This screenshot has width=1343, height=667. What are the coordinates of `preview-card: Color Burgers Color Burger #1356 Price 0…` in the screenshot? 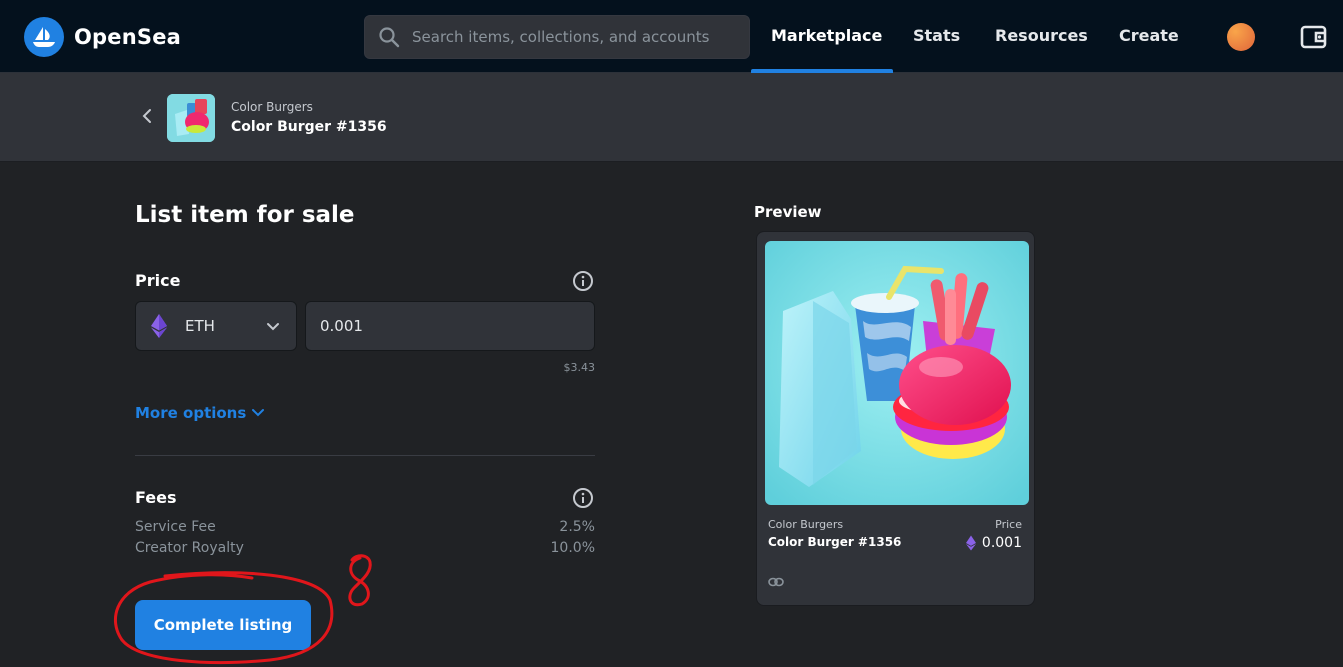 It's located at (895, 418).